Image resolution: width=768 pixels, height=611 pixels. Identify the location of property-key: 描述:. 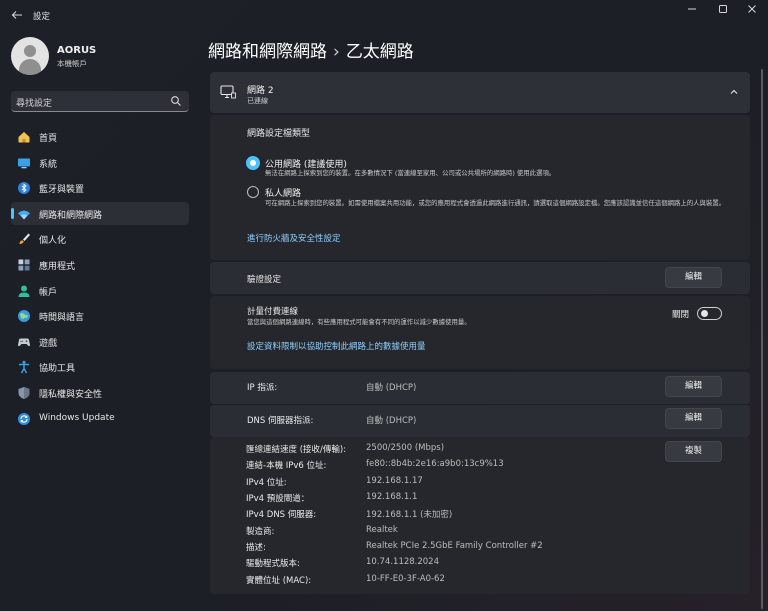
(256, 548).